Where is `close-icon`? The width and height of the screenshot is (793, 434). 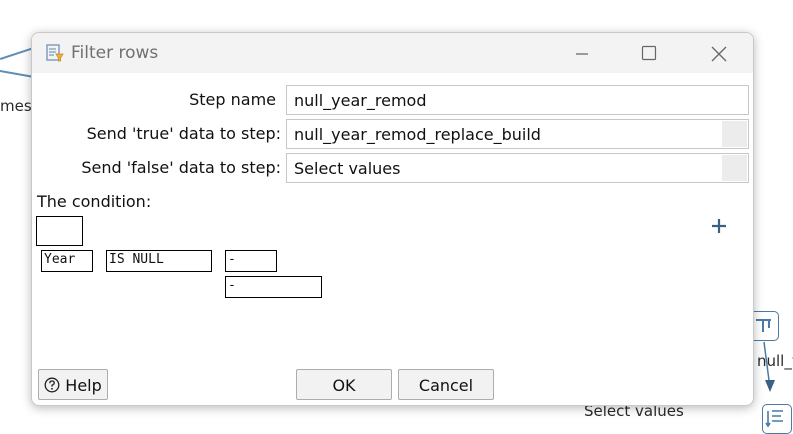 close-icon is located at coordinates (719, 54).